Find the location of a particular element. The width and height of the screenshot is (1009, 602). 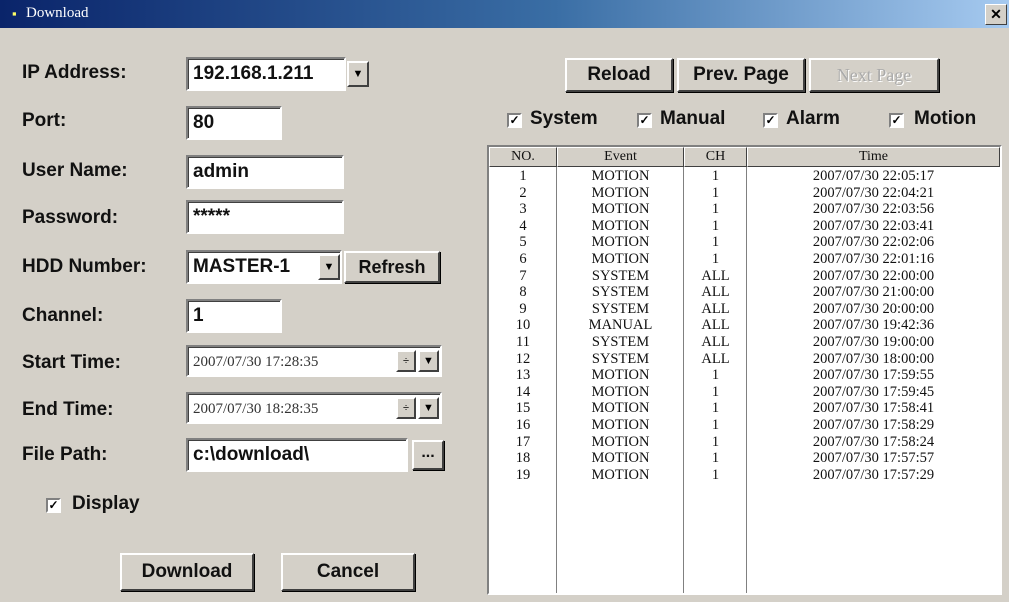

channel-label: Channel: is located at coordinates (63, 315).